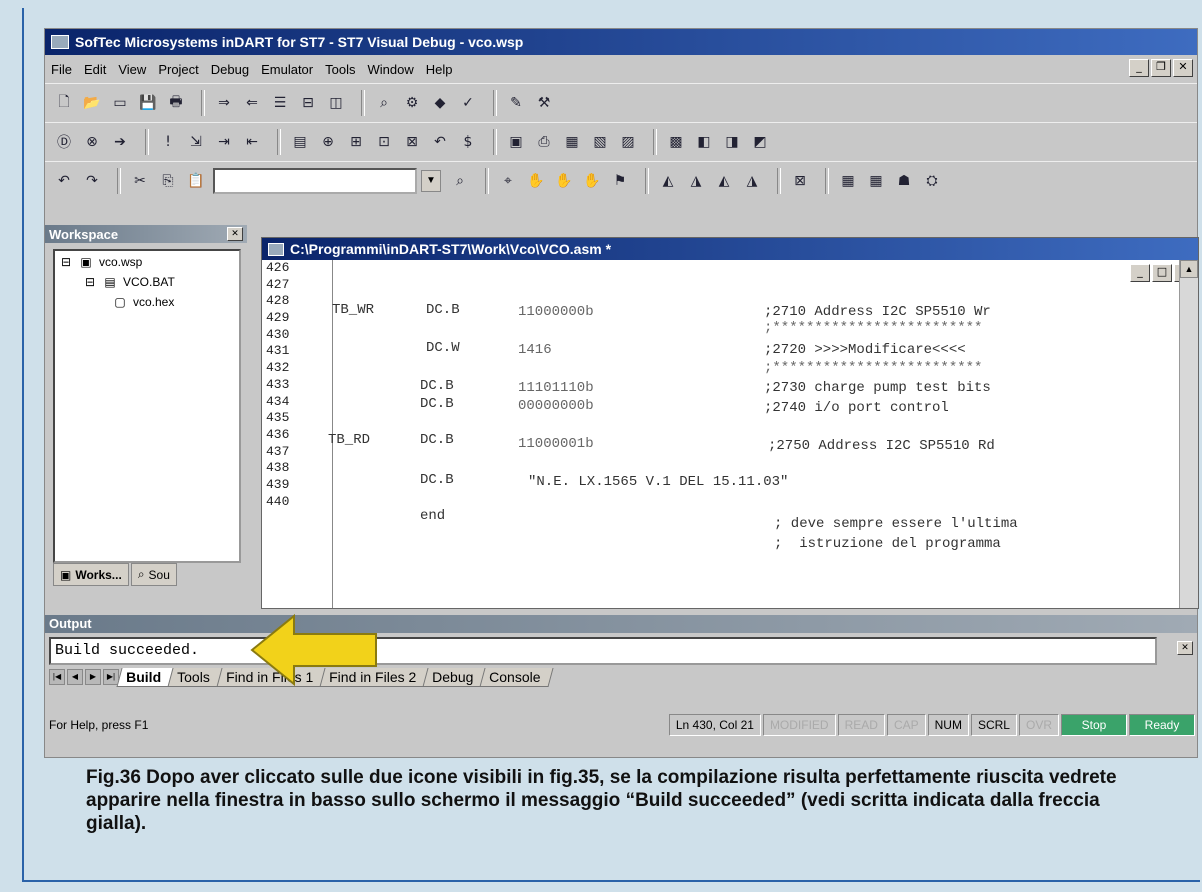 This screenshot has width=1202, height=892. I want to click on project-settings-icon: ⊠, so click(800, 181).